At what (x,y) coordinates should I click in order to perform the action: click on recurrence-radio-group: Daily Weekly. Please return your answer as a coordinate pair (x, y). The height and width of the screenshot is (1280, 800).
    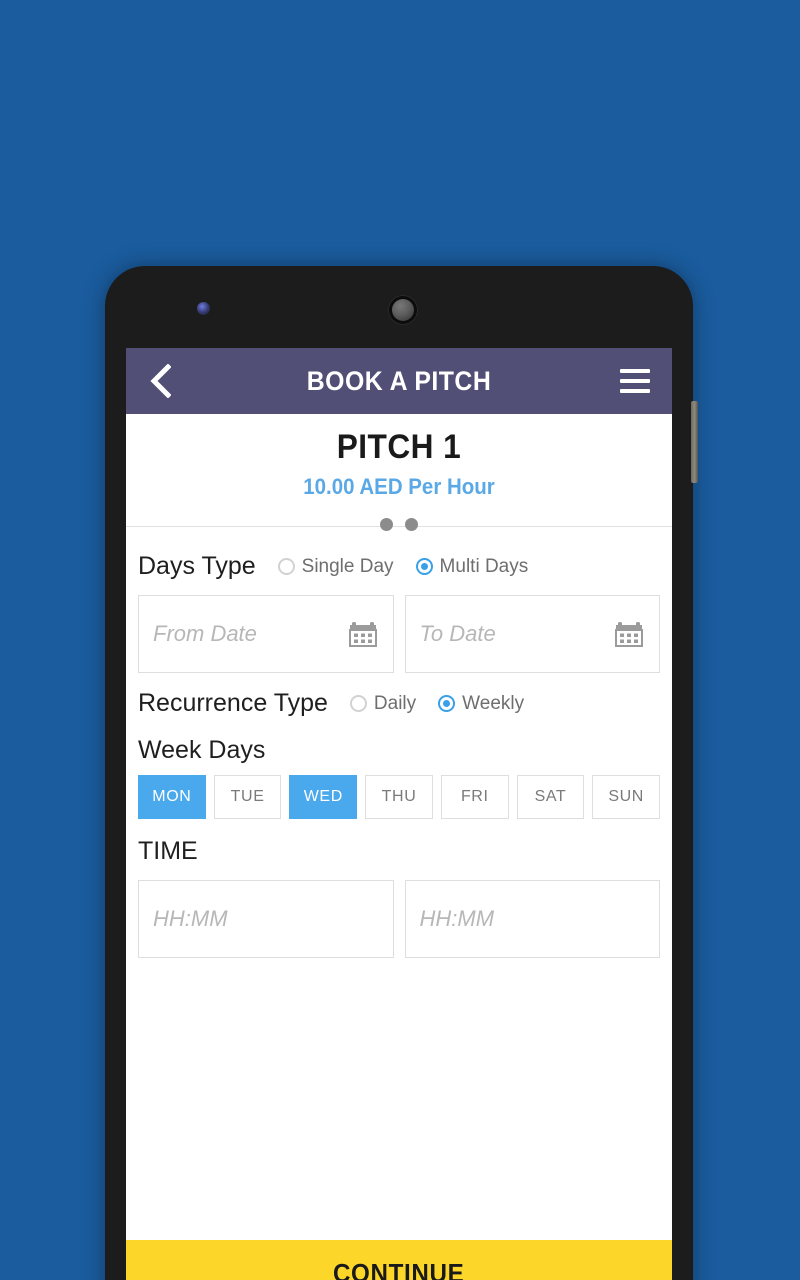
    Looking at the image, I should click on (436, 703).